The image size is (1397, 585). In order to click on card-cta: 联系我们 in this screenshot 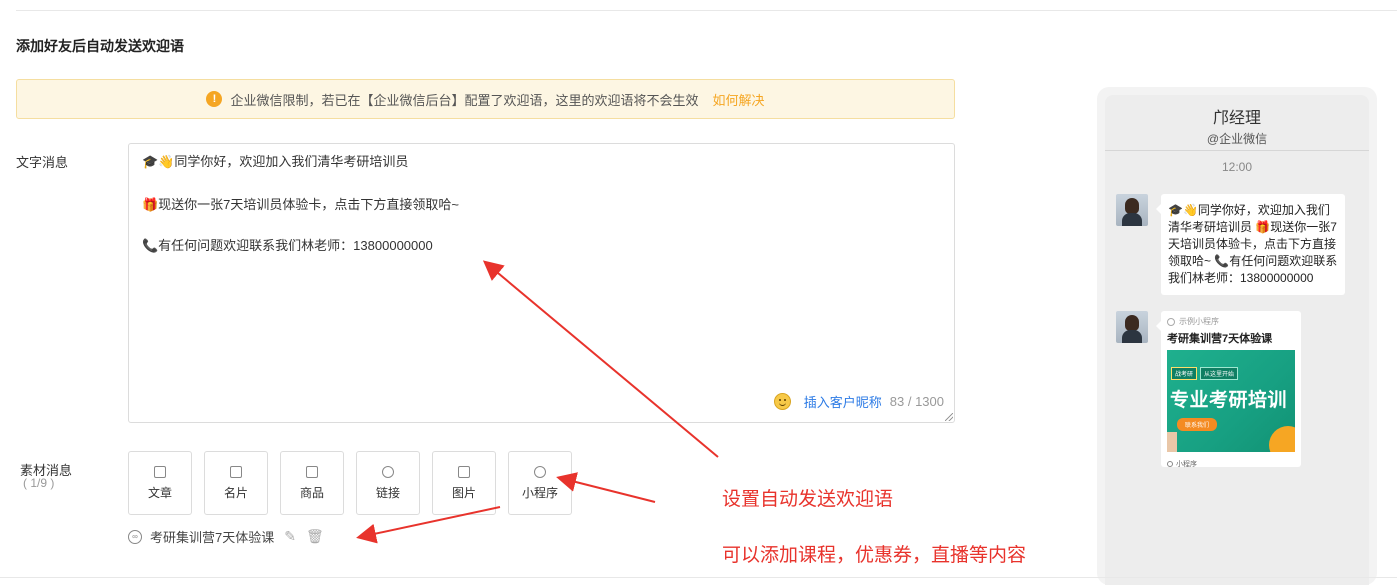, I will do `click(1197, 424)`.